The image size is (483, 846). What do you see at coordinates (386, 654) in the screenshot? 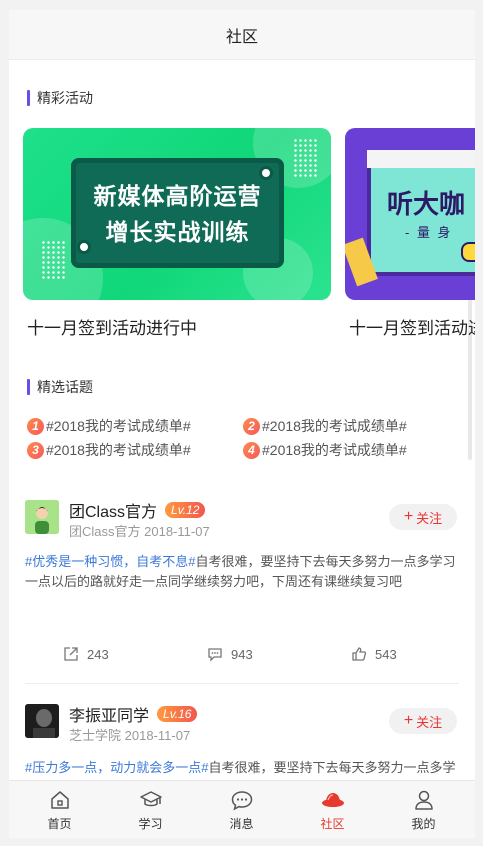
I see `like-count: 543` at bounding box center [386, 654].